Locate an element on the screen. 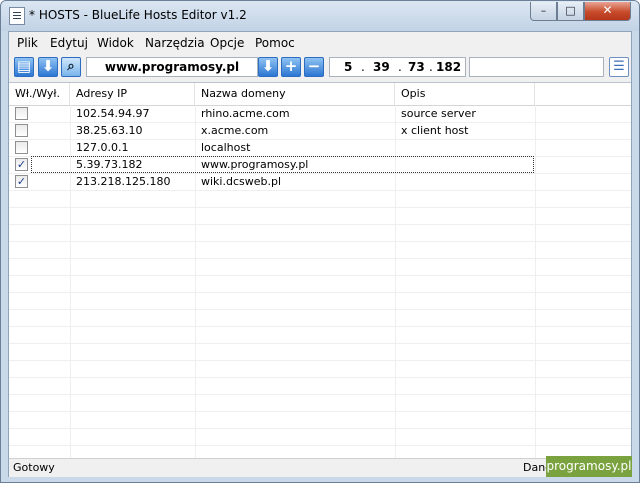 This screenshot has height=483, width=640. menu-widok: Widok is located at coordinates (115, 43).